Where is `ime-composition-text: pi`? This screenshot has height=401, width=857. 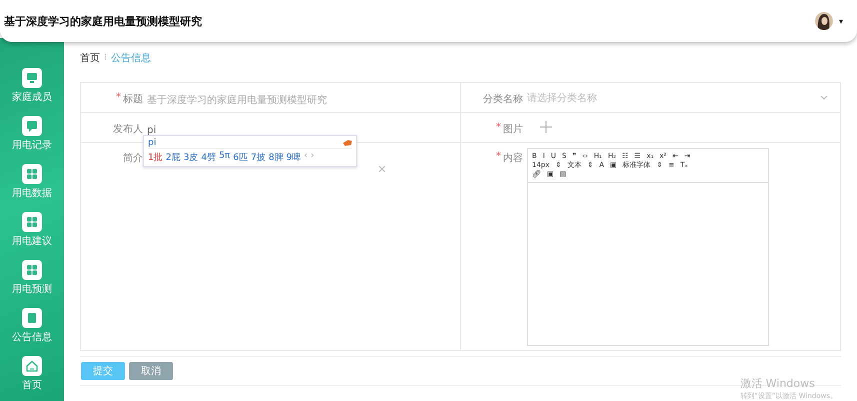
ime-composition-text: pi is located at coordinates (152, 143).